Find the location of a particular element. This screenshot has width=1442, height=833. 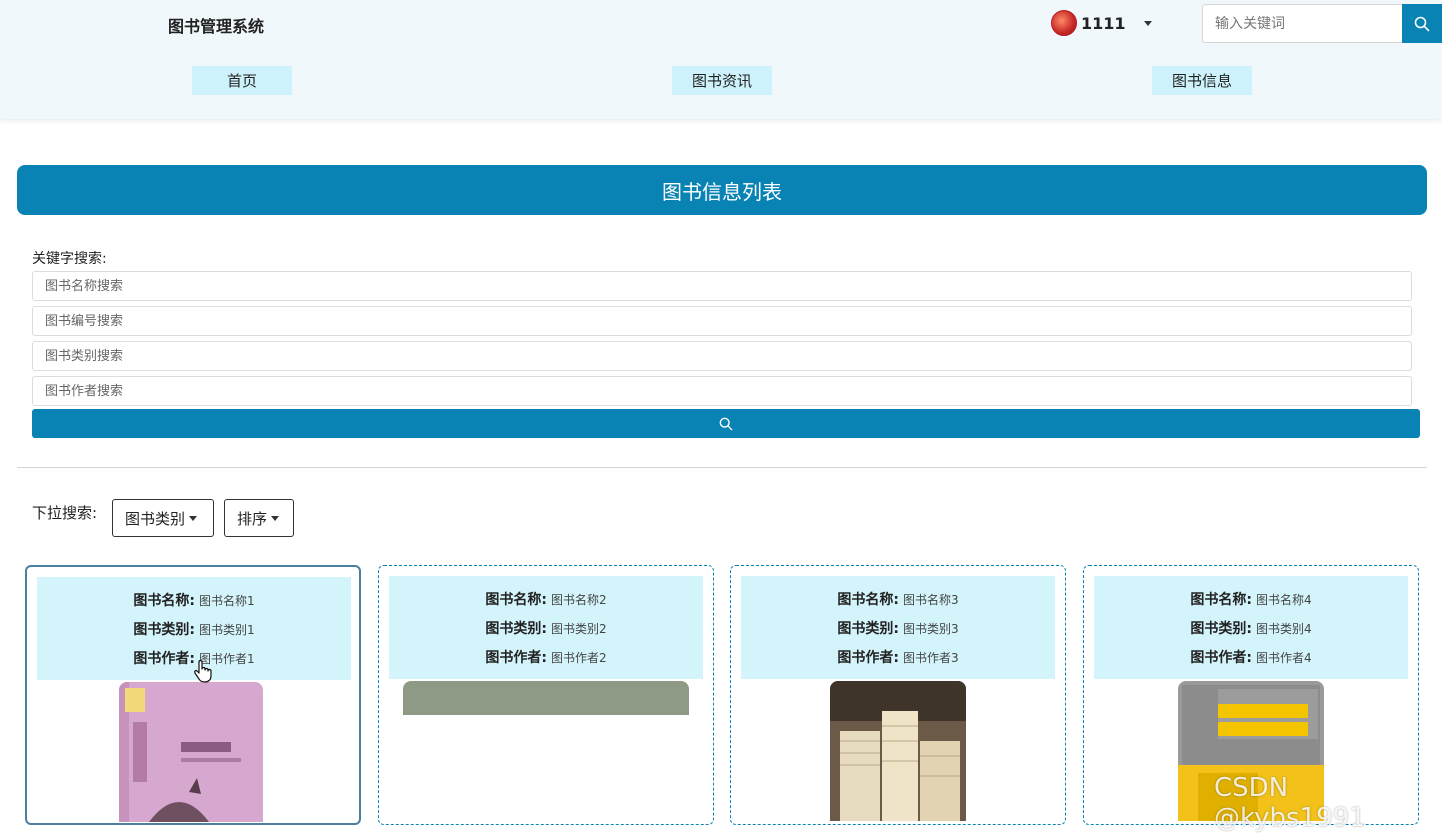

book-card: 图书名称: 图书名称2 图书类别: 图书类别2 图书作者: 图书作者2 is located at coordinates (546, 695).